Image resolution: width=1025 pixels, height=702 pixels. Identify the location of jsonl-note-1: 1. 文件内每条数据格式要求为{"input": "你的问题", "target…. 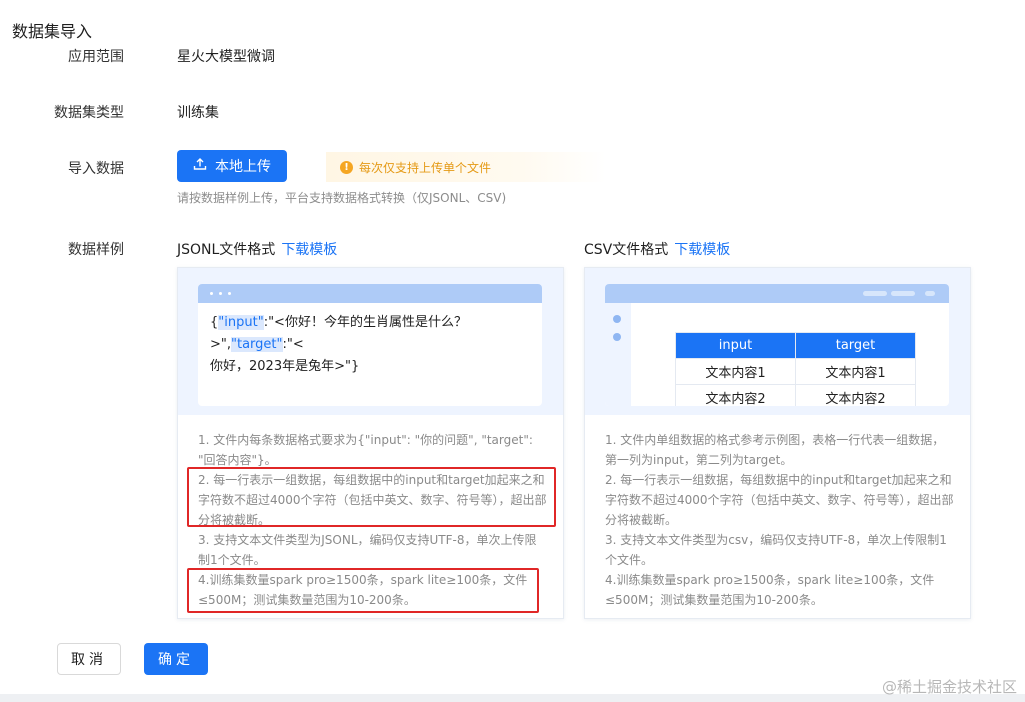
(365, 450).